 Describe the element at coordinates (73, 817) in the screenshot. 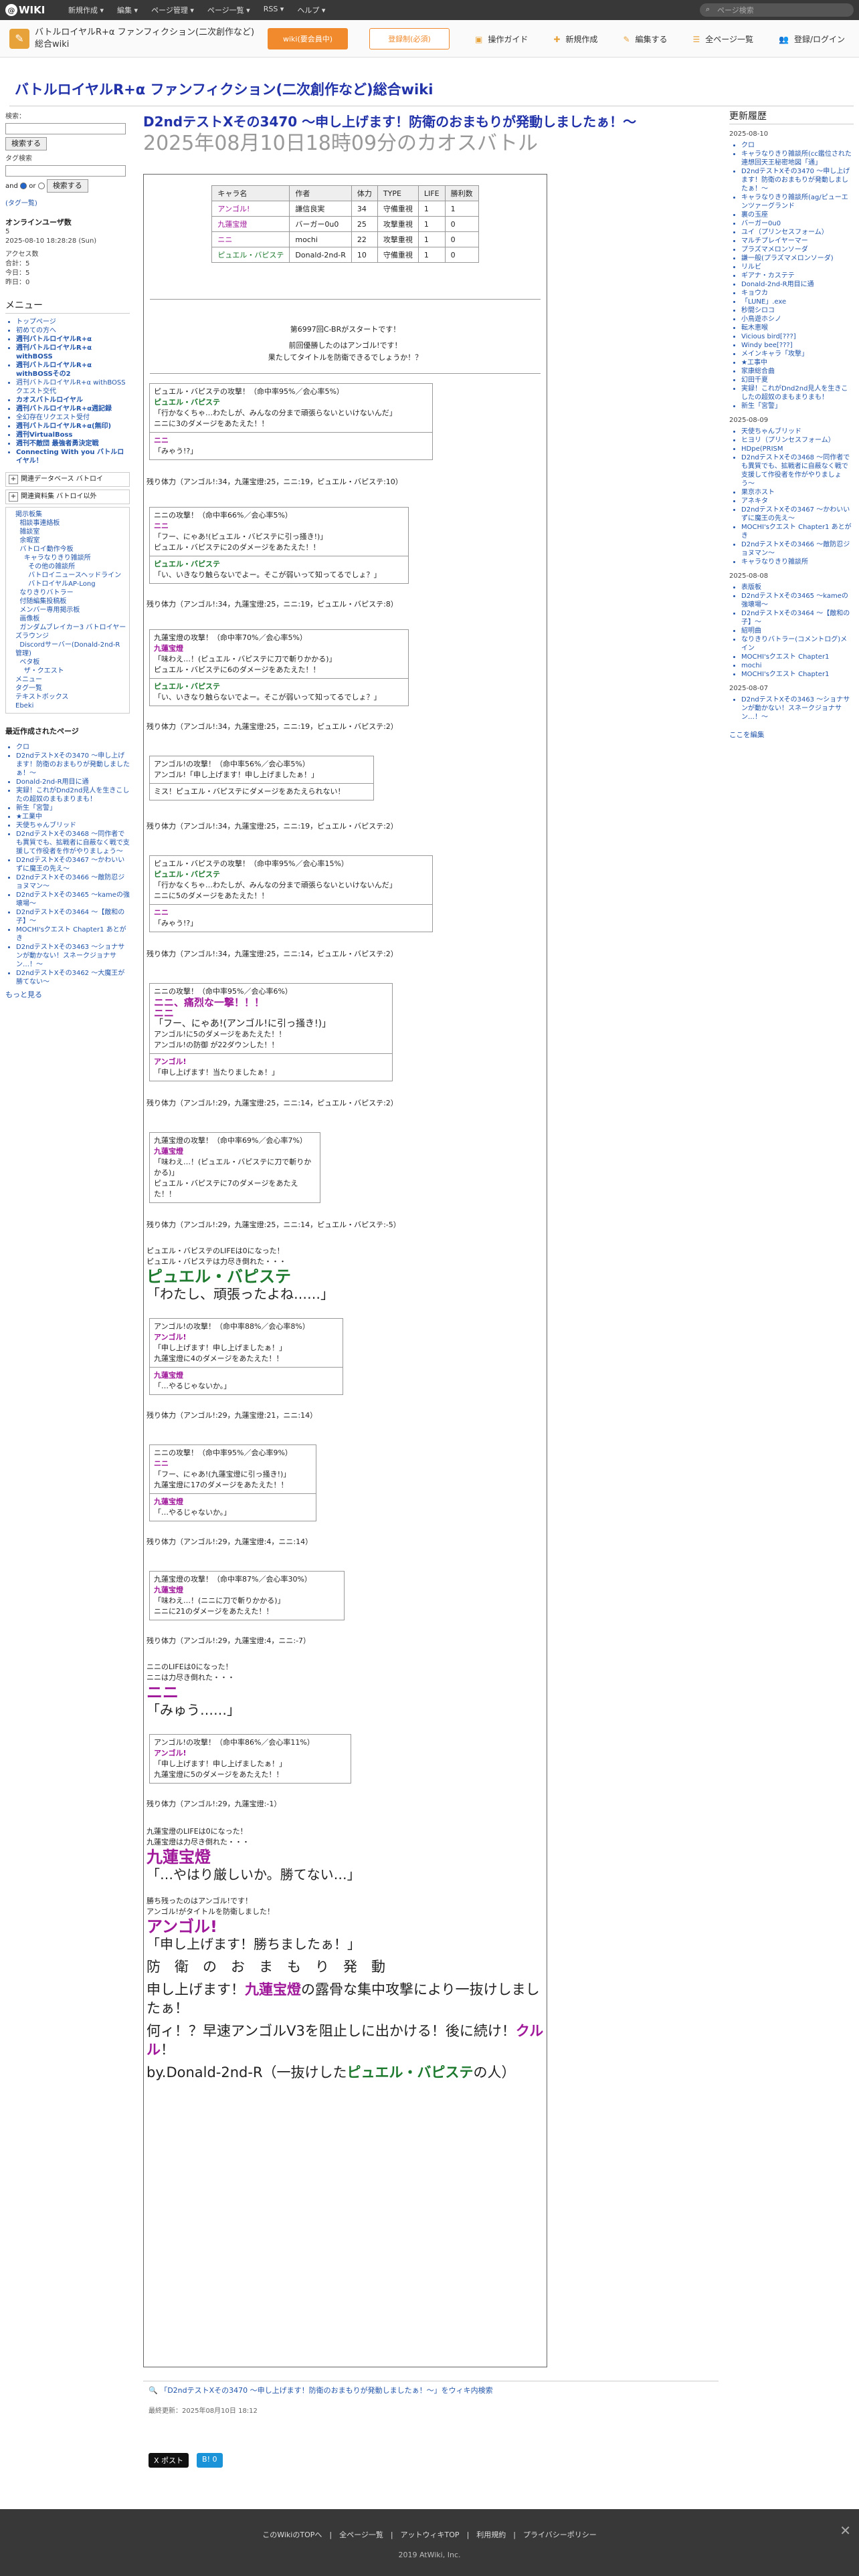

I see `recent-item: ★工業中` at that location.